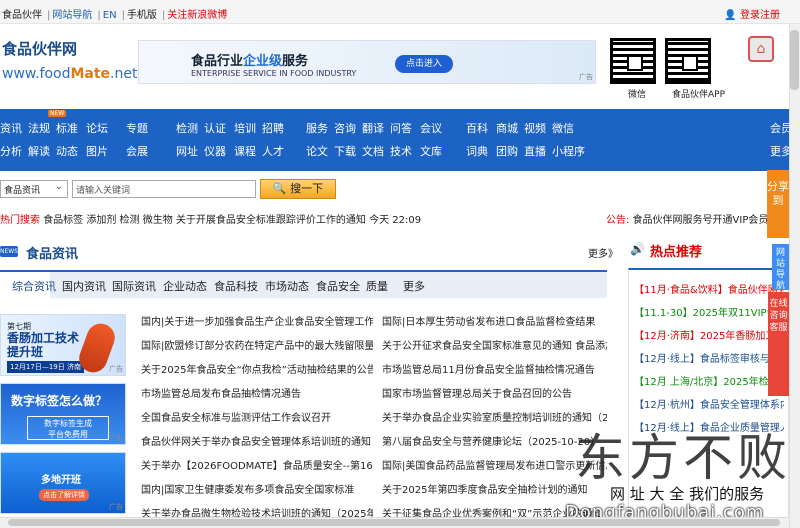  Describe the element at coordinates (401, 151) in the screenshot. I see `nav-item-row2-12: 技术` at that location.